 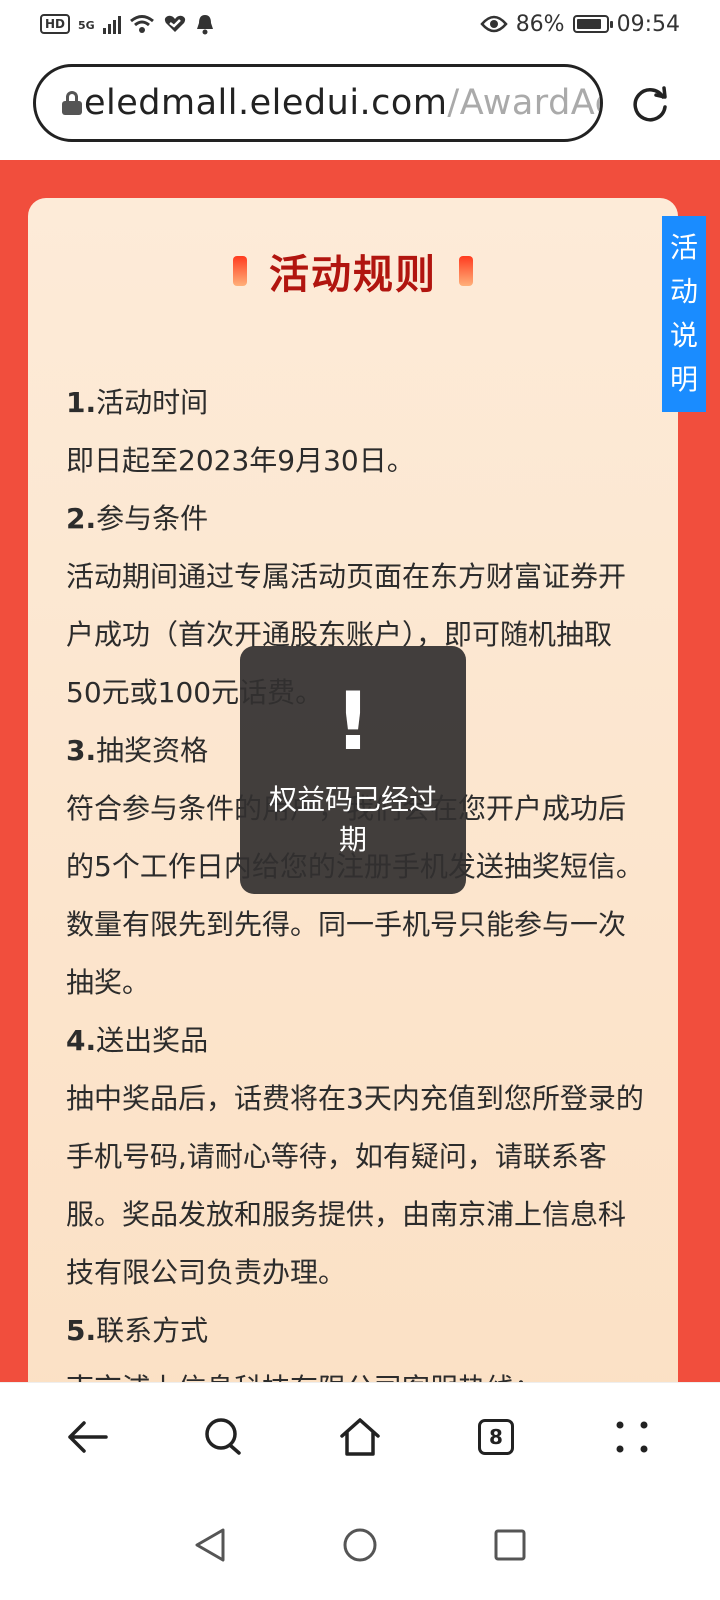 I want to click on more-dots-icon, so click(x=632, y=1436).